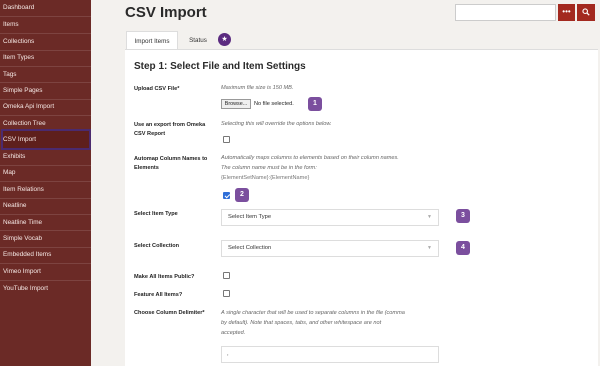 This screenshot has width=600, height=366. I want to click on feature-label: Feature All Items?, so click(158, 295).